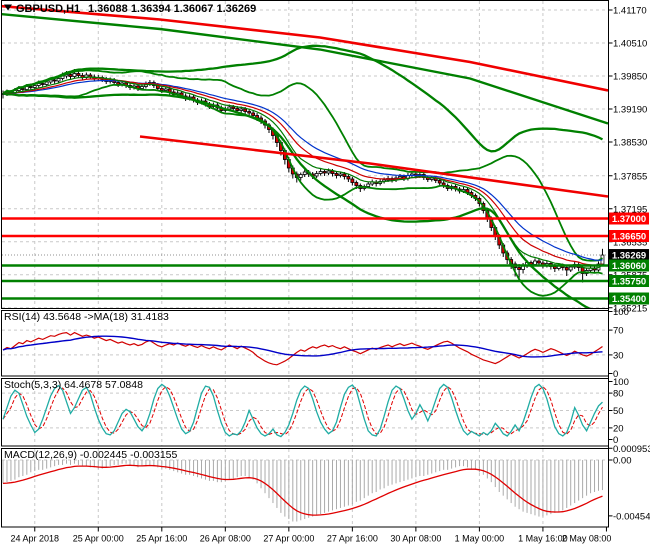 The height and width of the screenshot is (550, 650). Describe the element at coordinates (631, 449) in the screenshot. I see `axis-label: 0.000953` at that location.